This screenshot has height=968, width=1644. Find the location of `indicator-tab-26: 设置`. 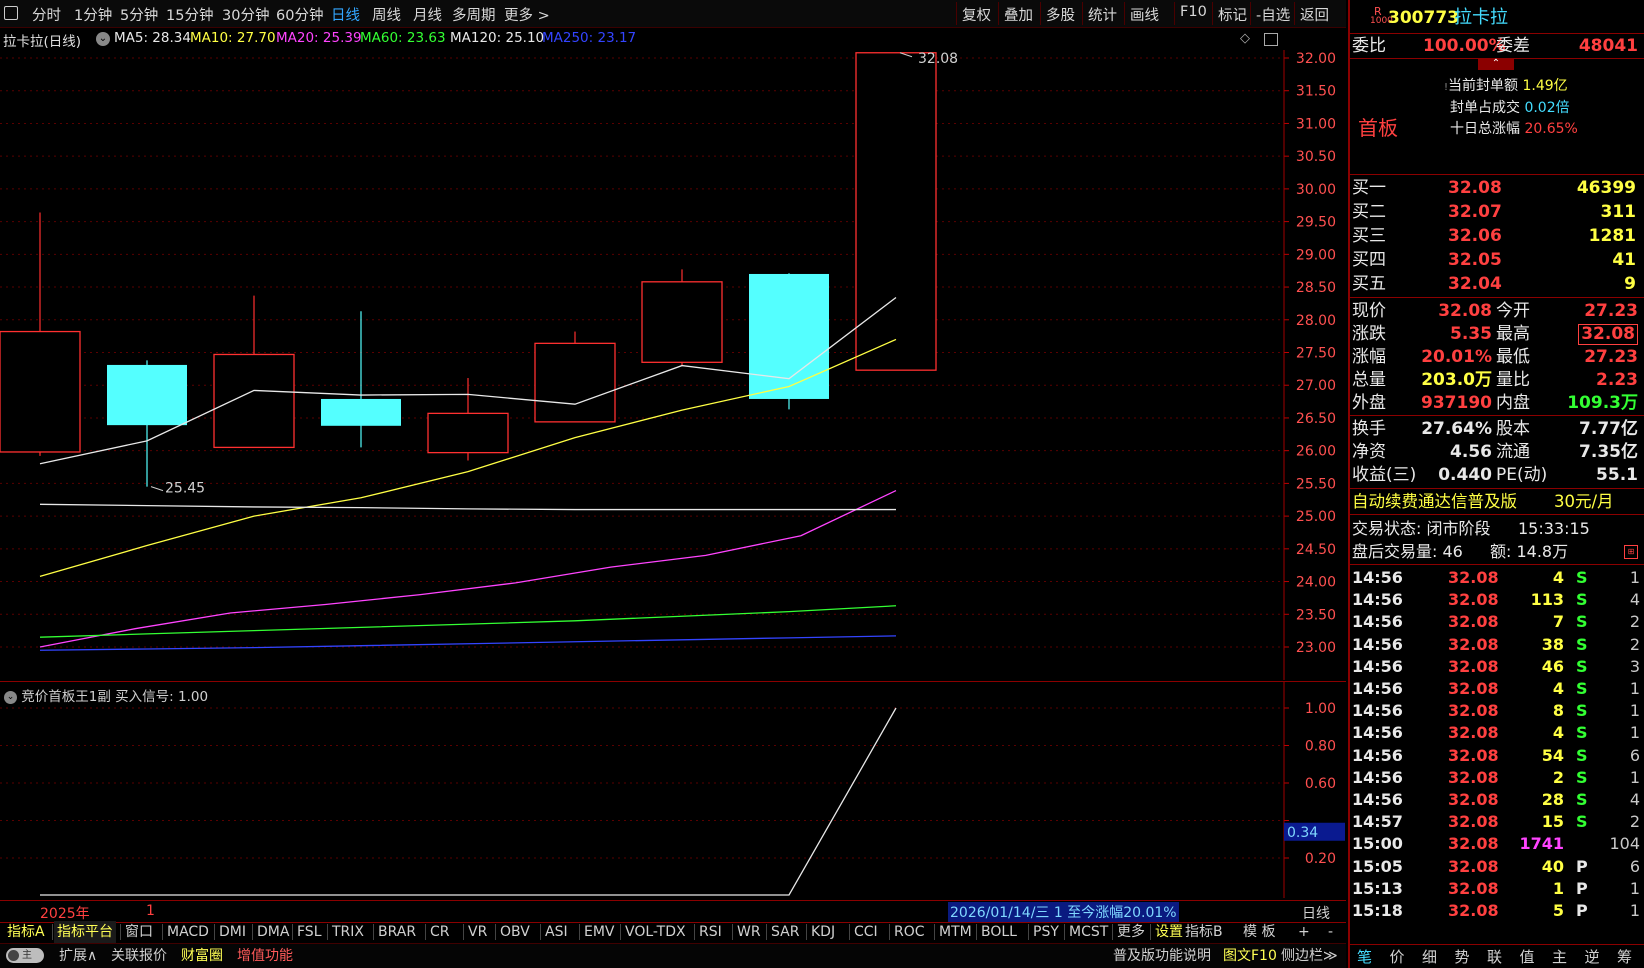

indicator-tab-26: 设置 is located at coordinates (1169, 932).